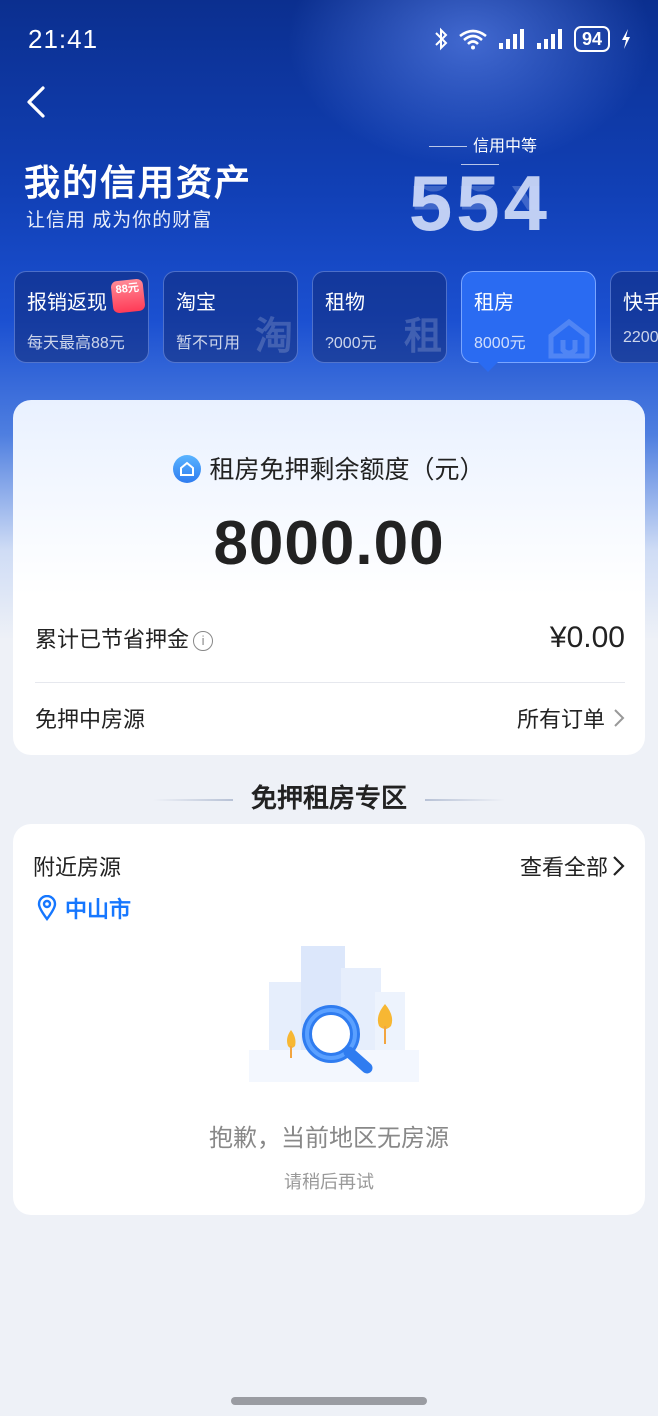 The image size is (658, 1416). Describe the element at coordinates (329, 40) in the screenshot. I see `status-bar: 21:41 94` at that location.